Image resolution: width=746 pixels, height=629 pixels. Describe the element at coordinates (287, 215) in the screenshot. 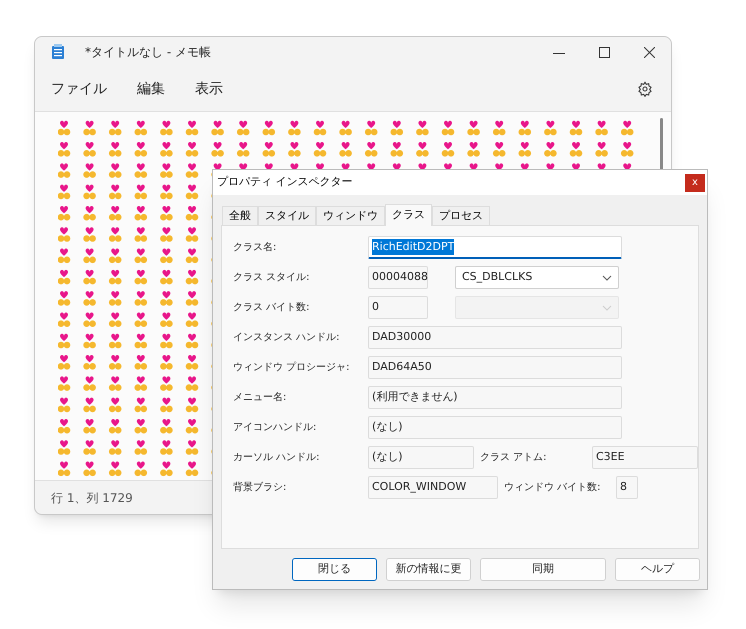

I see `tab: スタイル` at that location.